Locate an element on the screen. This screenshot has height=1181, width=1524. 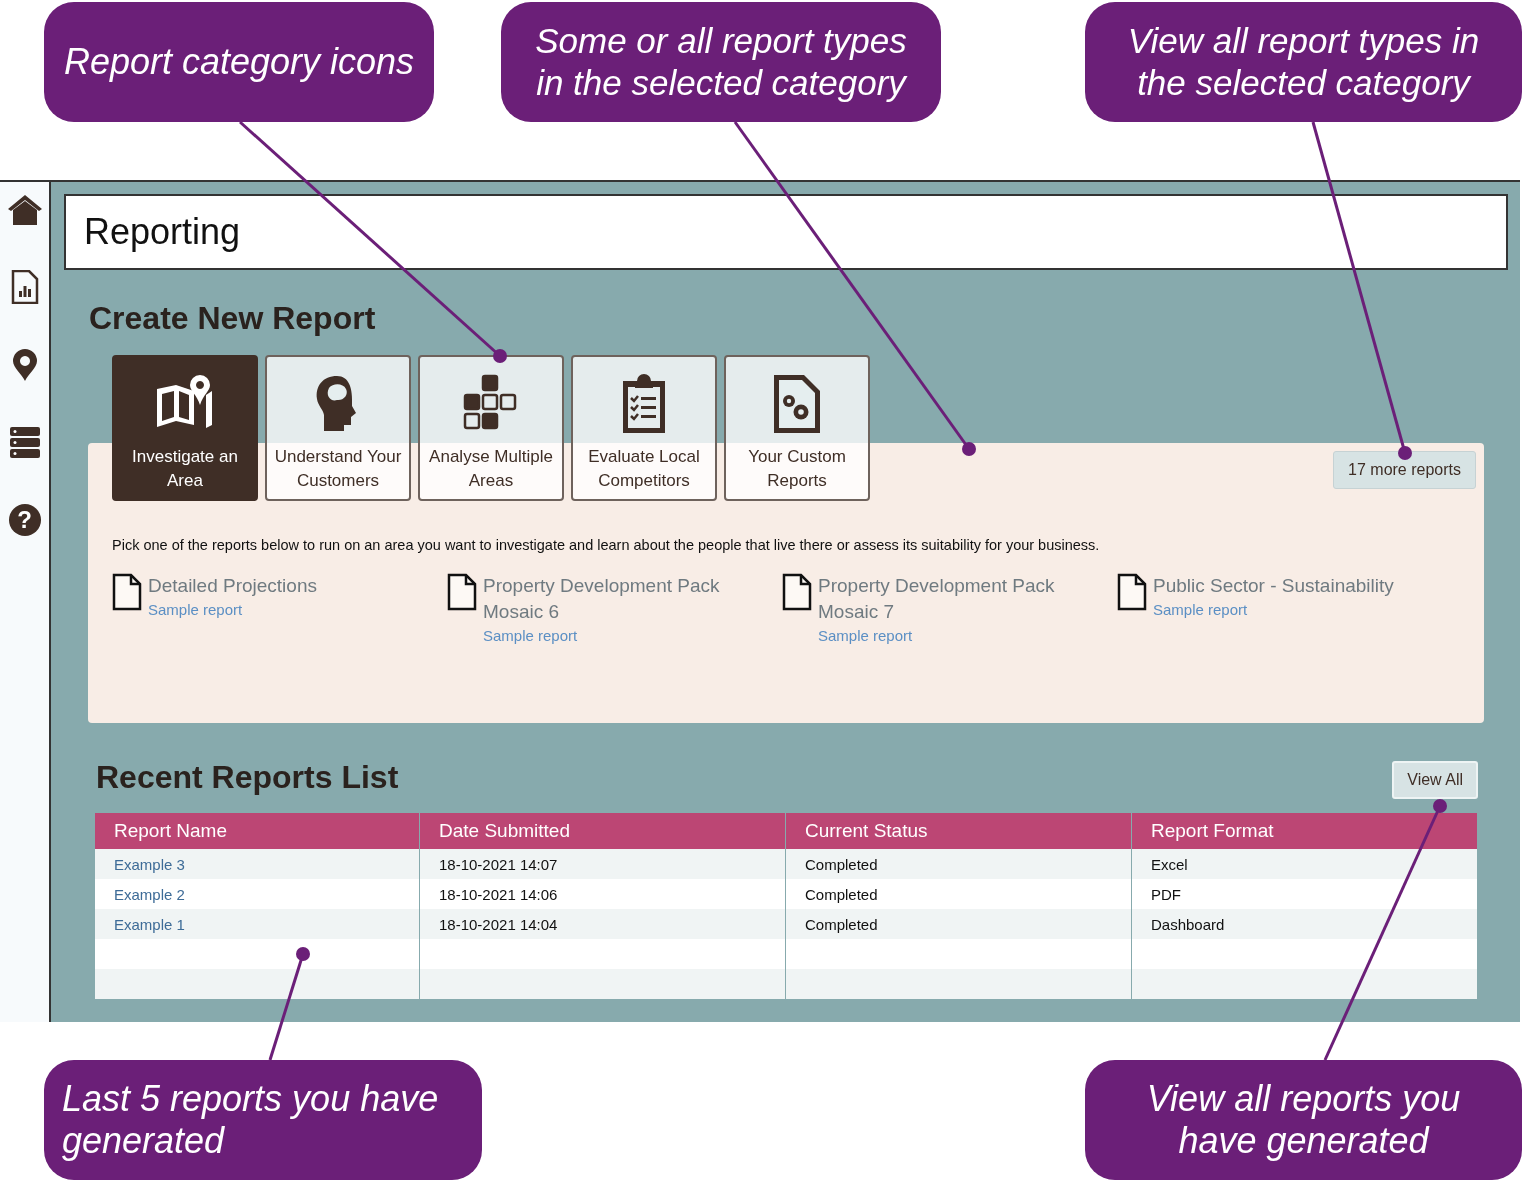
description-text: Pick one of the reports below to run on an area you want to investigate and learn about the people that live there or assess its suitability for your business. is located at coordinates (606, 545).